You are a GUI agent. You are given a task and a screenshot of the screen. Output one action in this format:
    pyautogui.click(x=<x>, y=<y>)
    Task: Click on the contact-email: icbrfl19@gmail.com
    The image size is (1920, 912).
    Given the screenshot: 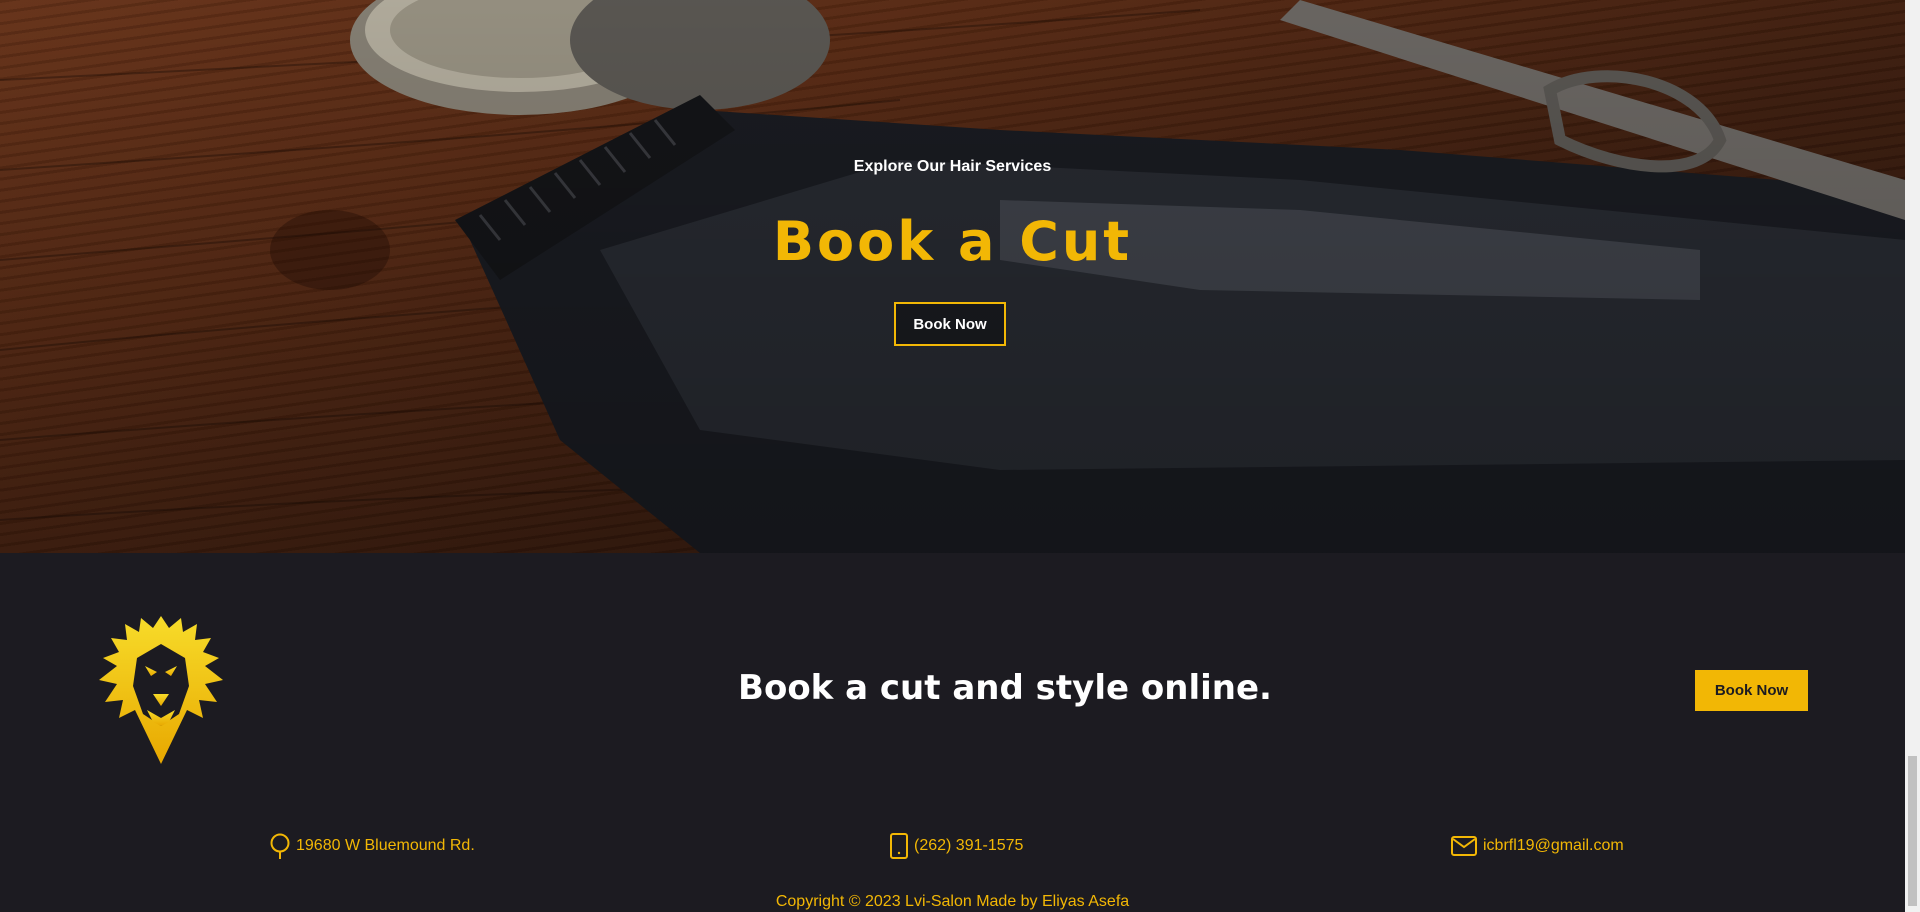 What is the action you would take?
    pyautogui.click(x=1537, y=846)
    